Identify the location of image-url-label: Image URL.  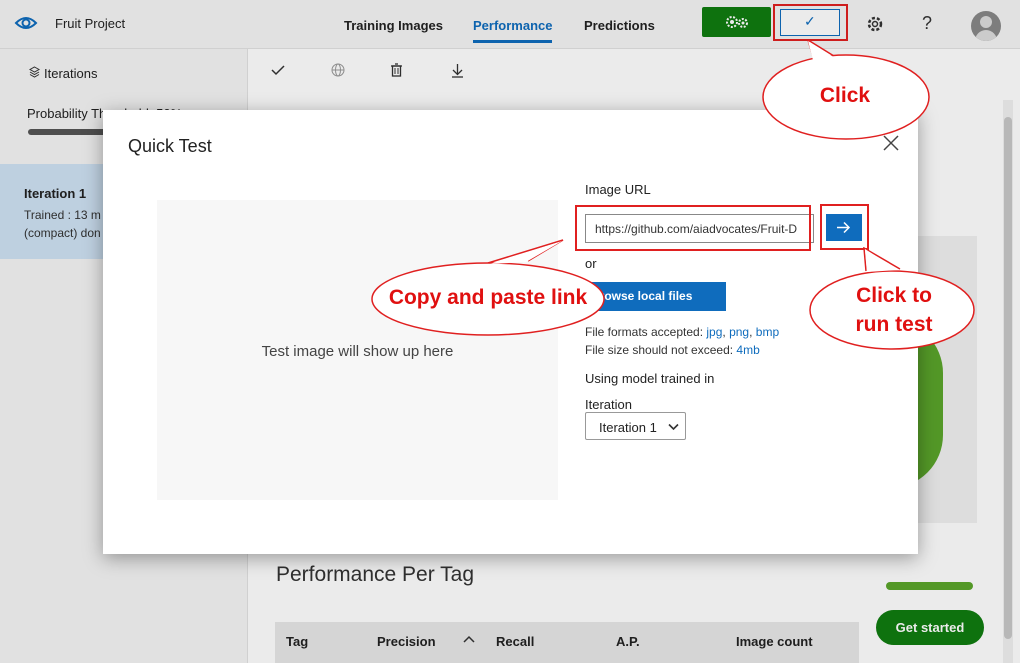
(618, 189).